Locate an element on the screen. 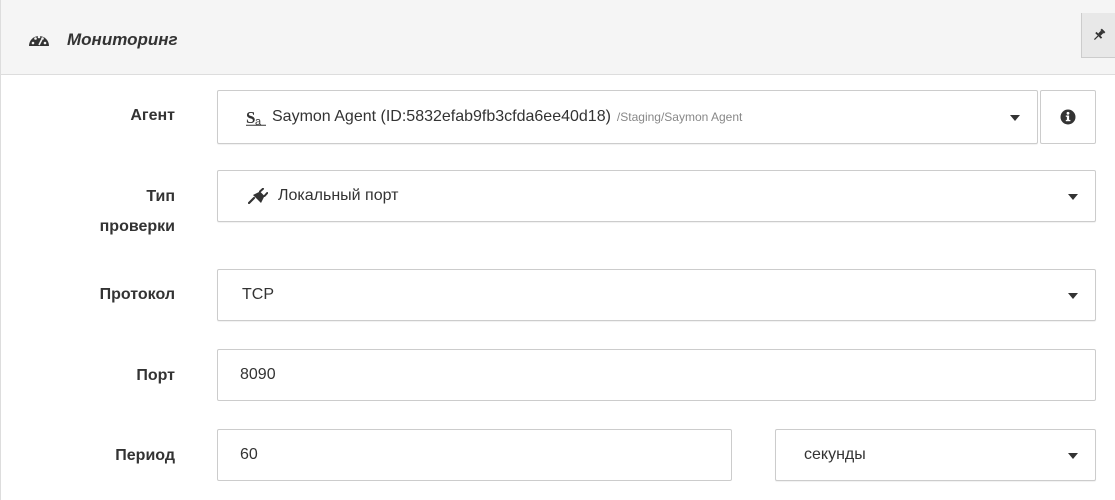  plug-icon is located at coordinates (258, 196).